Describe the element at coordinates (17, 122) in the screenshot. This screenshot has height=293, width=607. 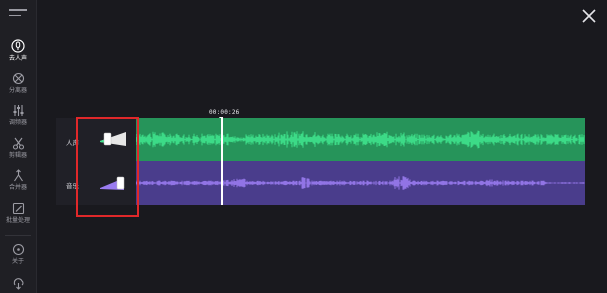
I see `sidebar-item-label: 调频器` at that location.